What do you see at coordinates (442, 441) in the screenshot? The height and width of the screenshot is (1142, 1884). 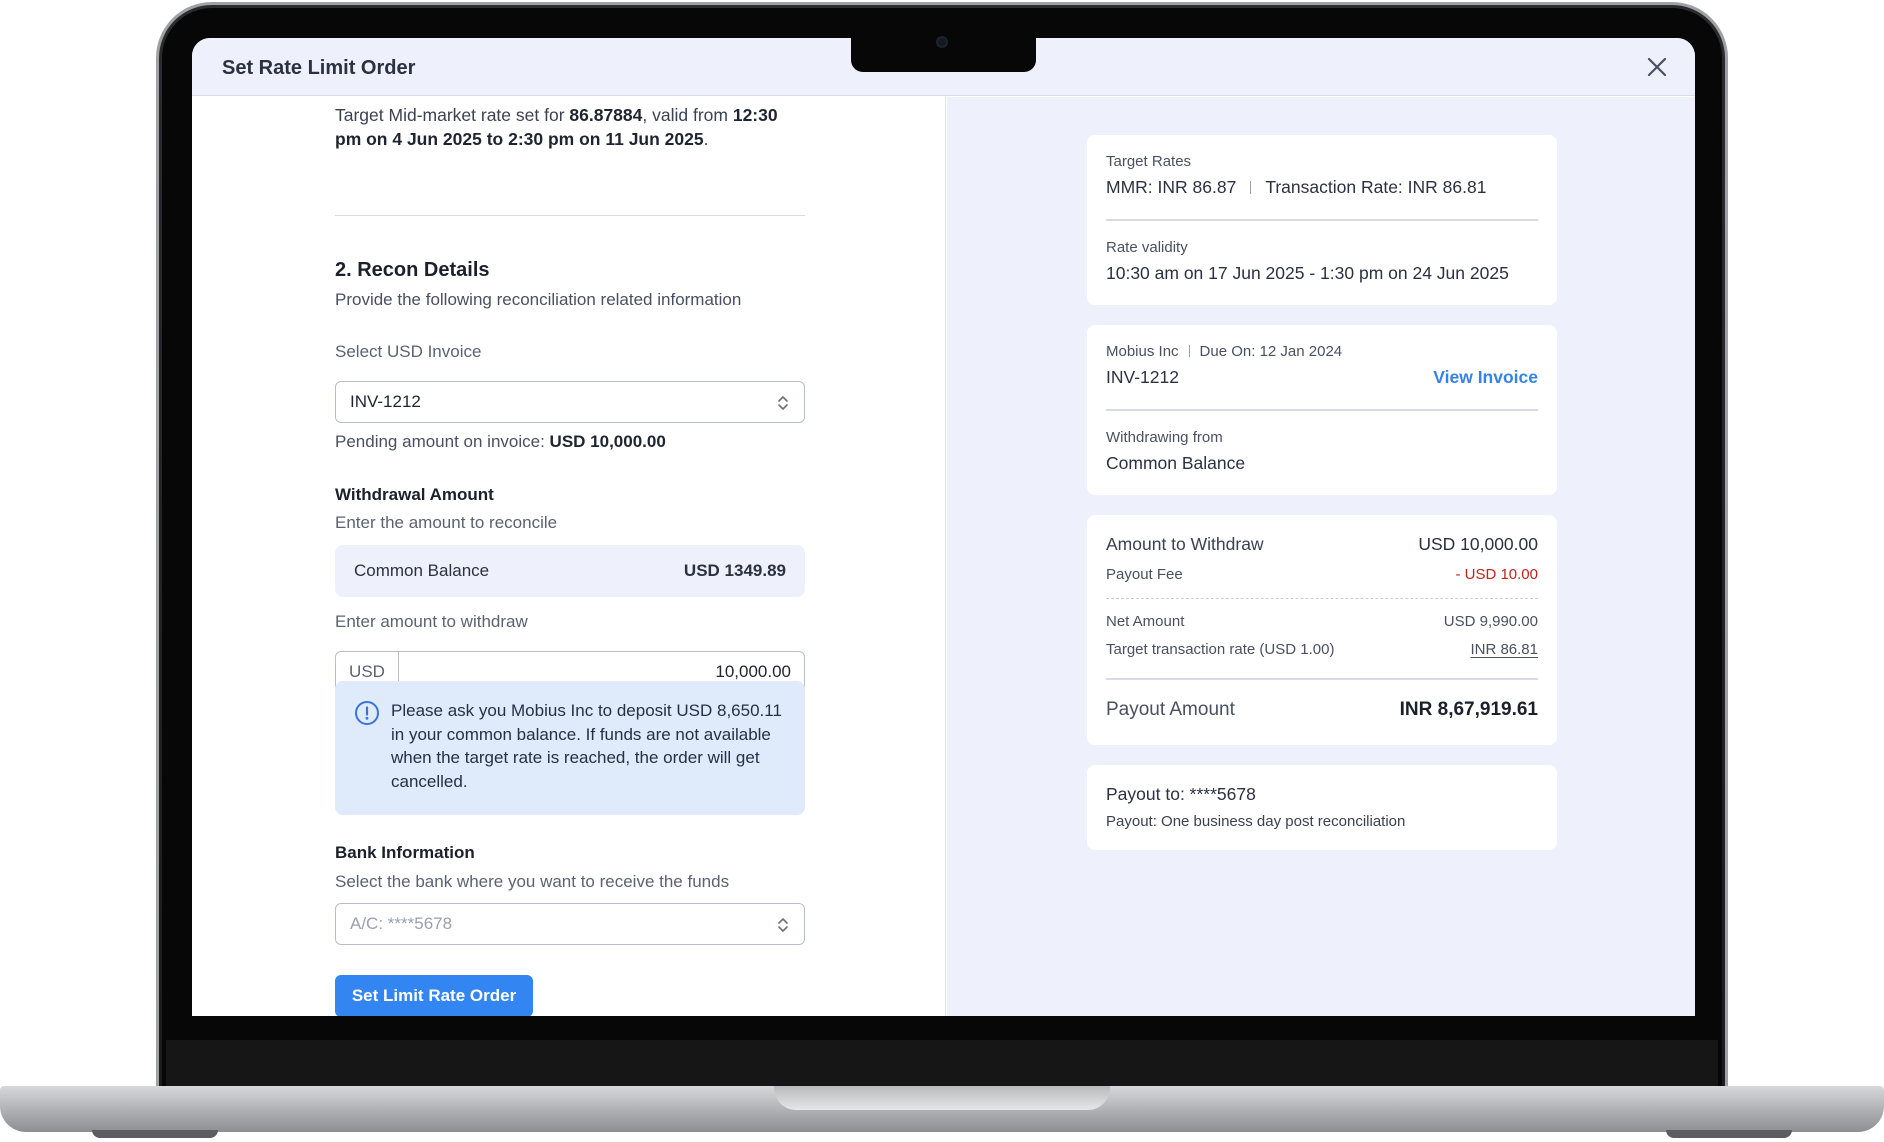 I see `pending-label: Pending amount on invoice:` at bounding box center [442, 441].